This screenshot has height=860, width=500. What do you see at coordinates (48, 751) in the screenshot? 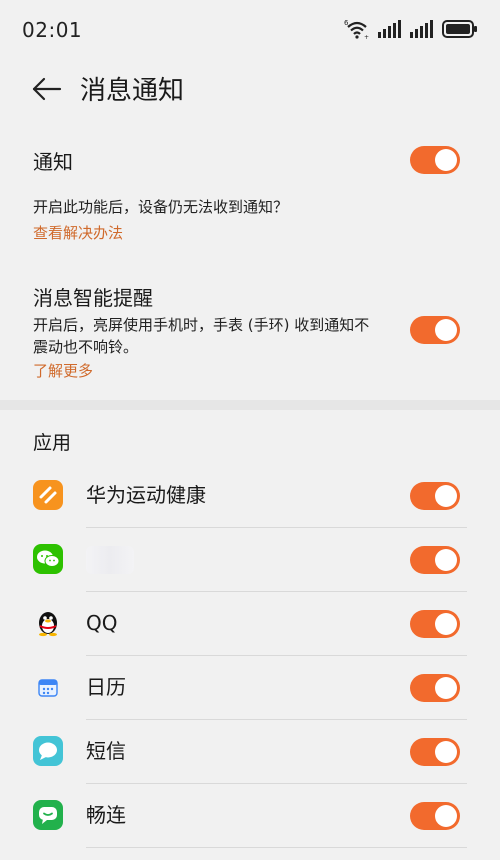
I see `messages-icon` at bounding box center [48, 751].